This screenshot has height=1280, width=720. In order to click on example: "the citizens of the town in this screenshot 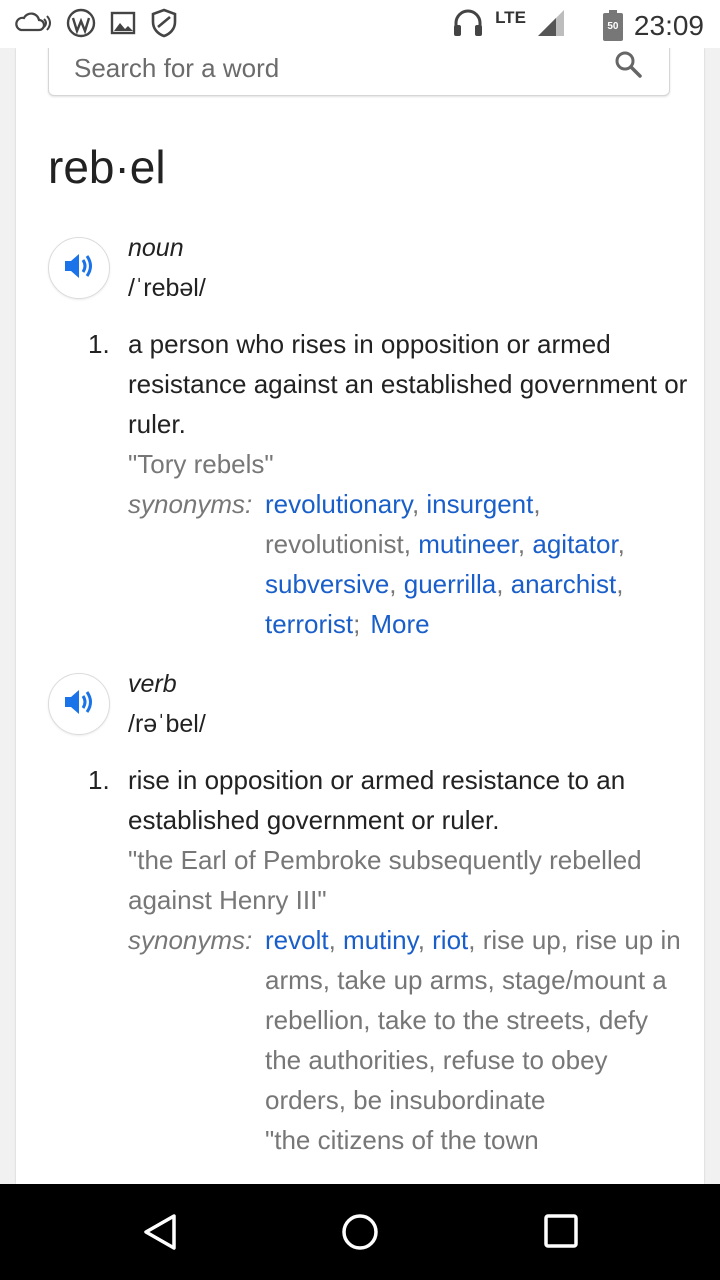, I will do `click(402, 1140)`.